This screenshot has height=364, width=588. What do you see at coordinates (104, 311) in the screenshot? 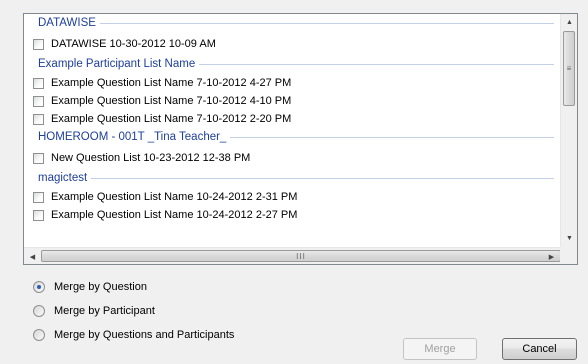
I see `radio-label: Merge by Participant` at bounding box center [104, 311].